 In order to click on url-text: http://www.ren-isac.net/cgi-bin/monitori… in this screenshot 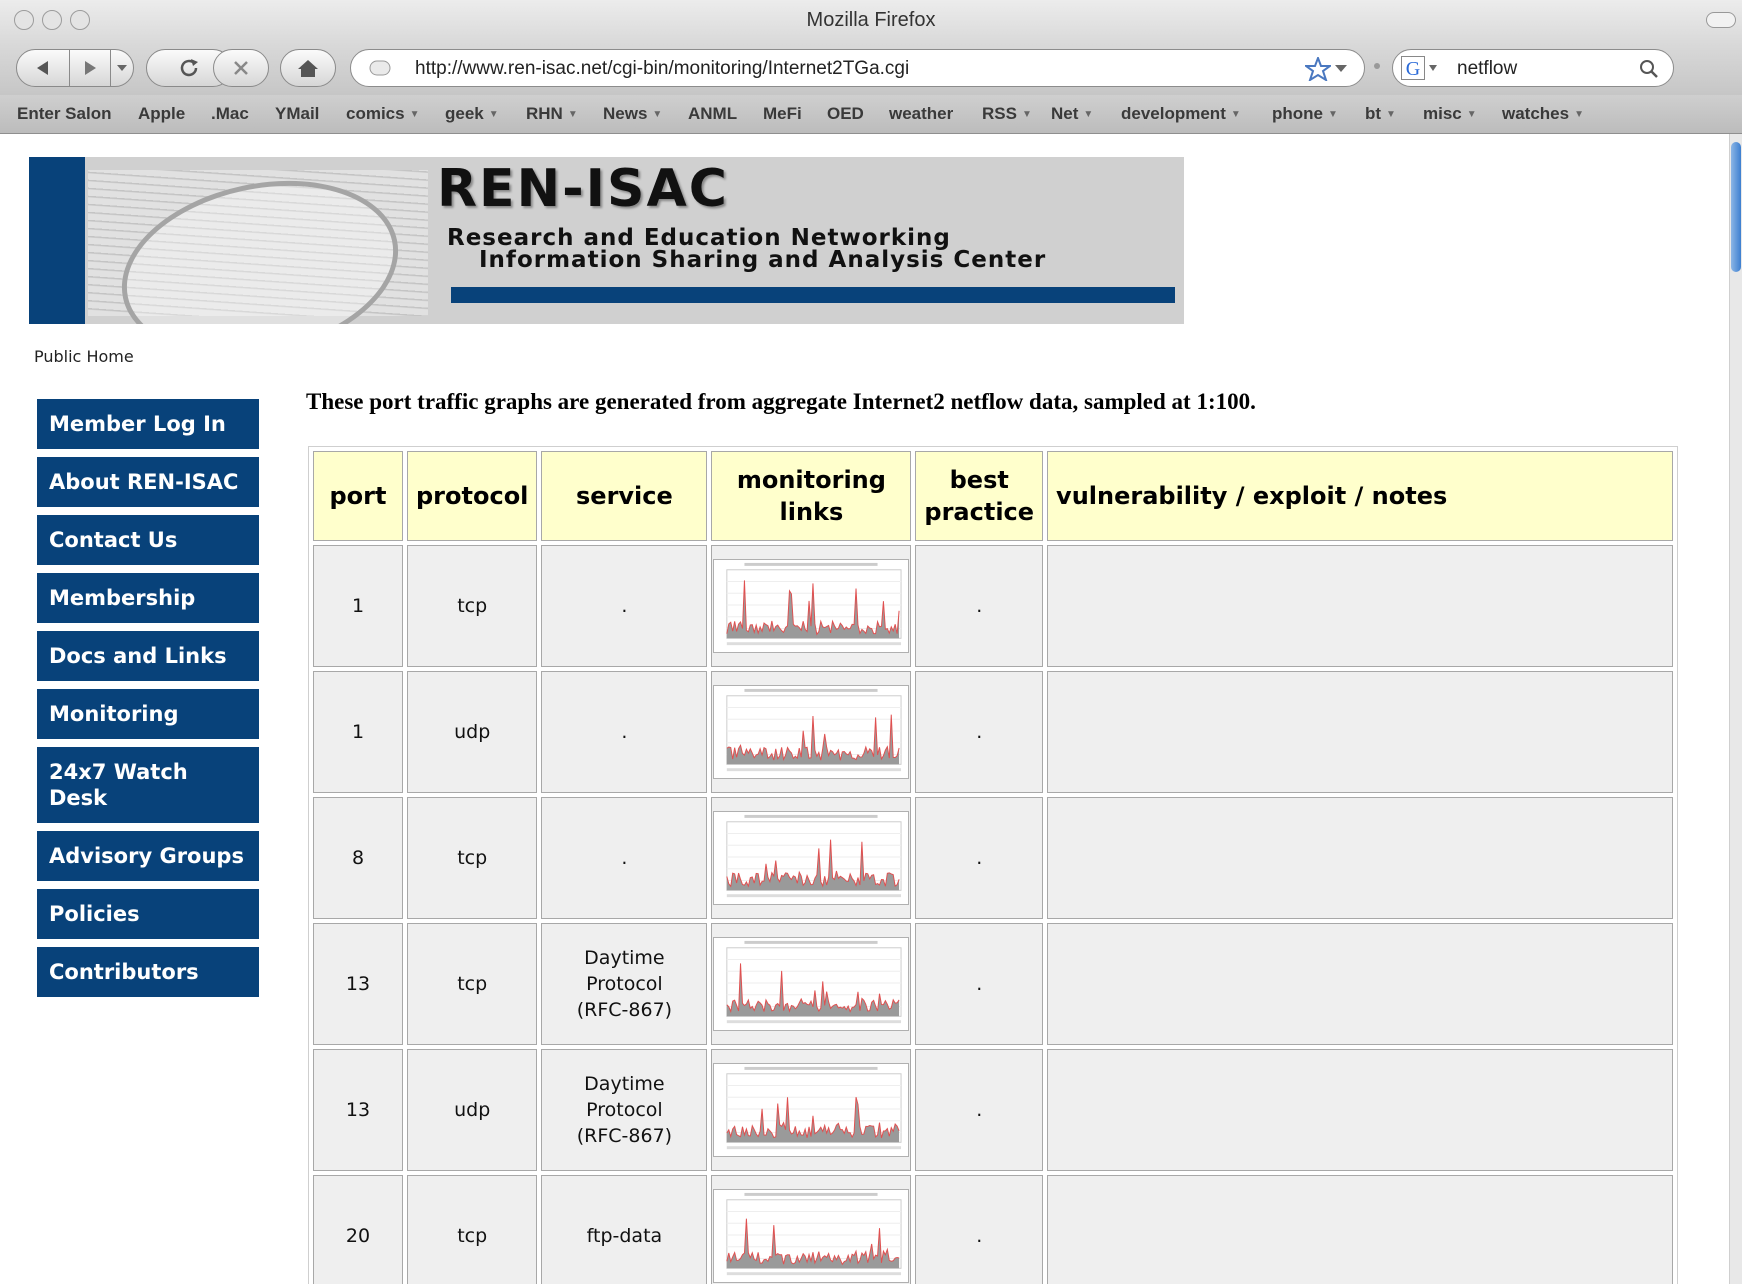, I will do `click(662, 69)`.